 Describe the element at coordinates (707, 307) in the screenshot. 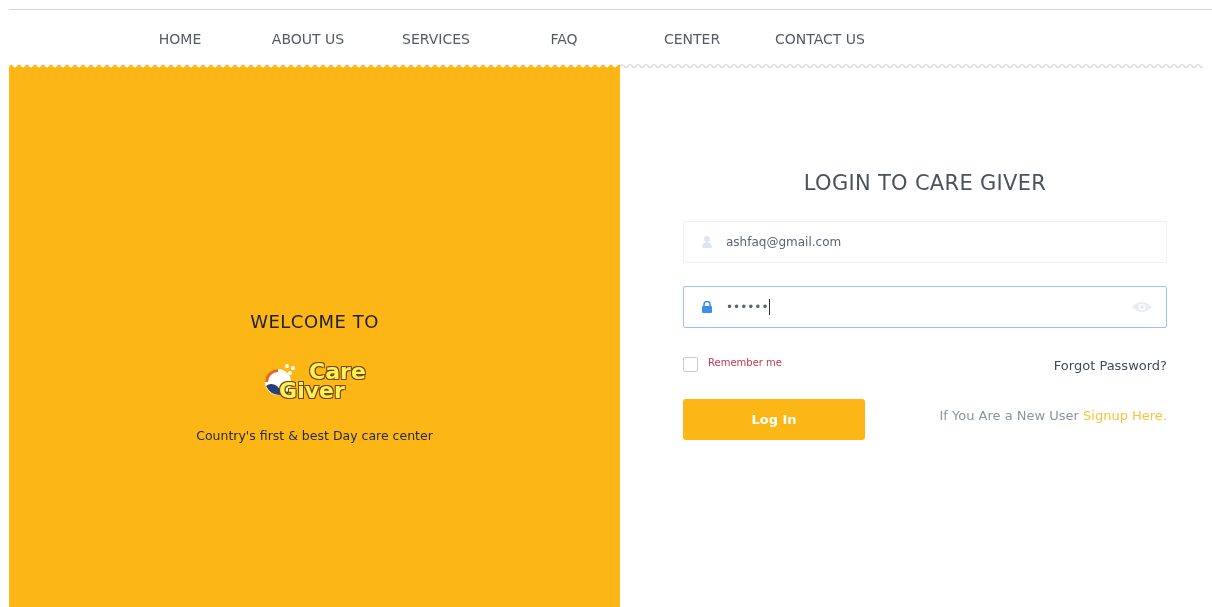

I see `lock-icon` at that location.